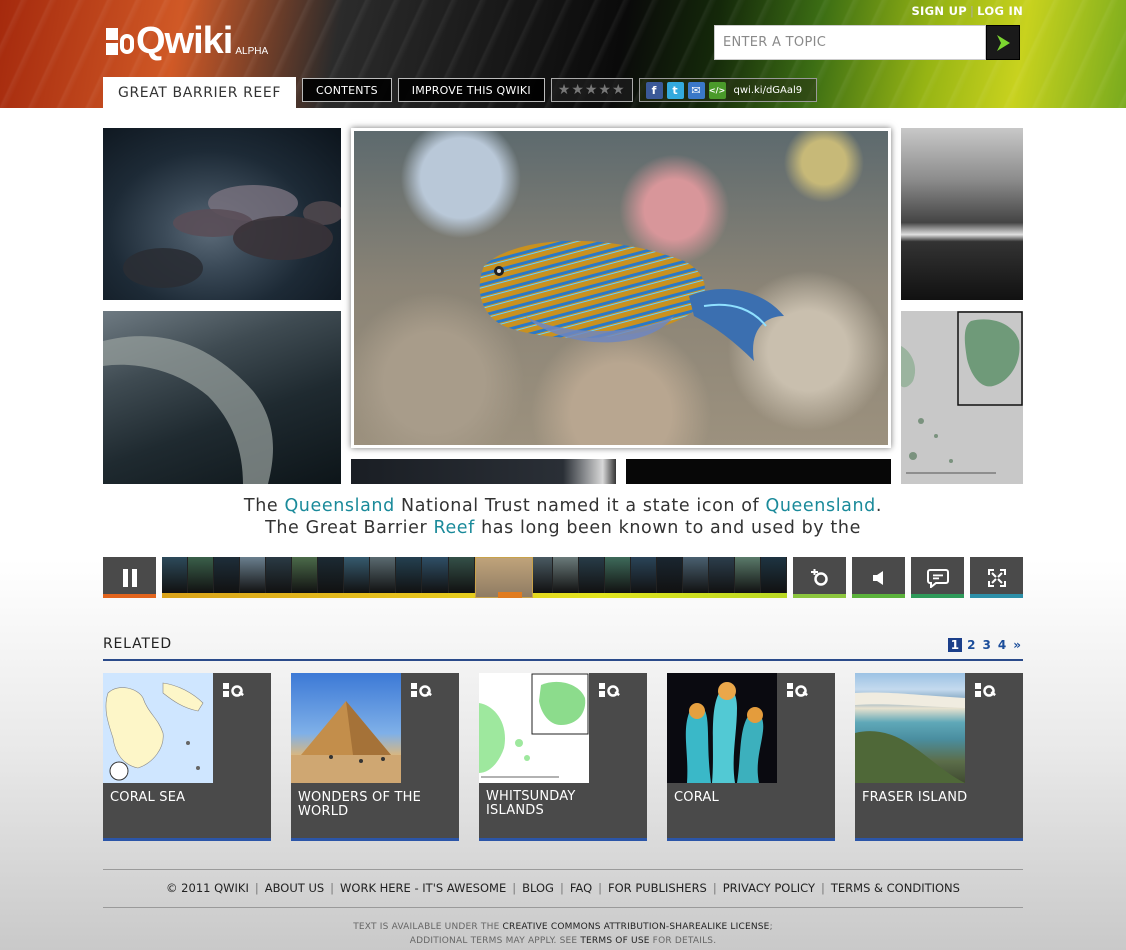 The image size is (1126, 950). I want to click on improve-button: IMPROVE THIS QWIKI, so click(471, 90).